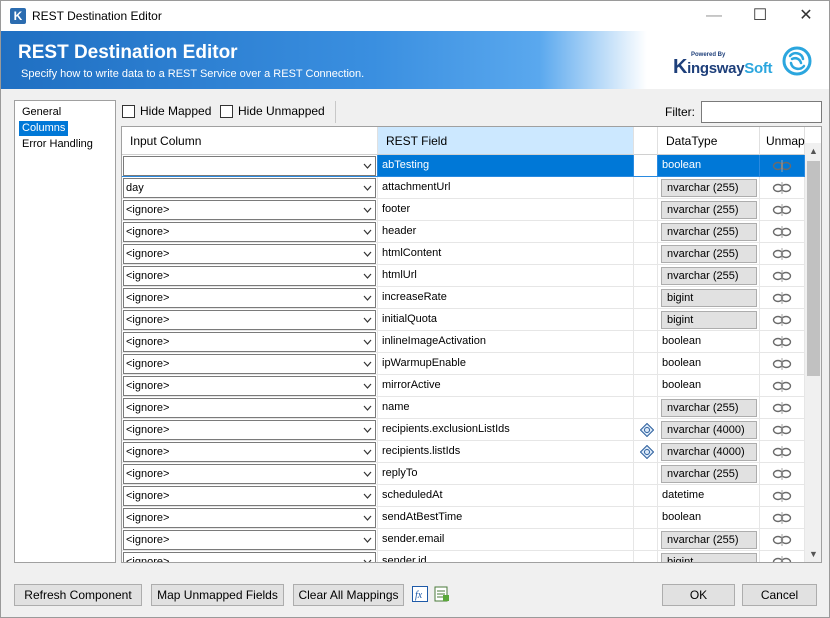  What do you see at coordinates (813, 554) in the screenshot?
I see `scroll-down-arrow-icon: ▼` at bounding box center [813, 554].